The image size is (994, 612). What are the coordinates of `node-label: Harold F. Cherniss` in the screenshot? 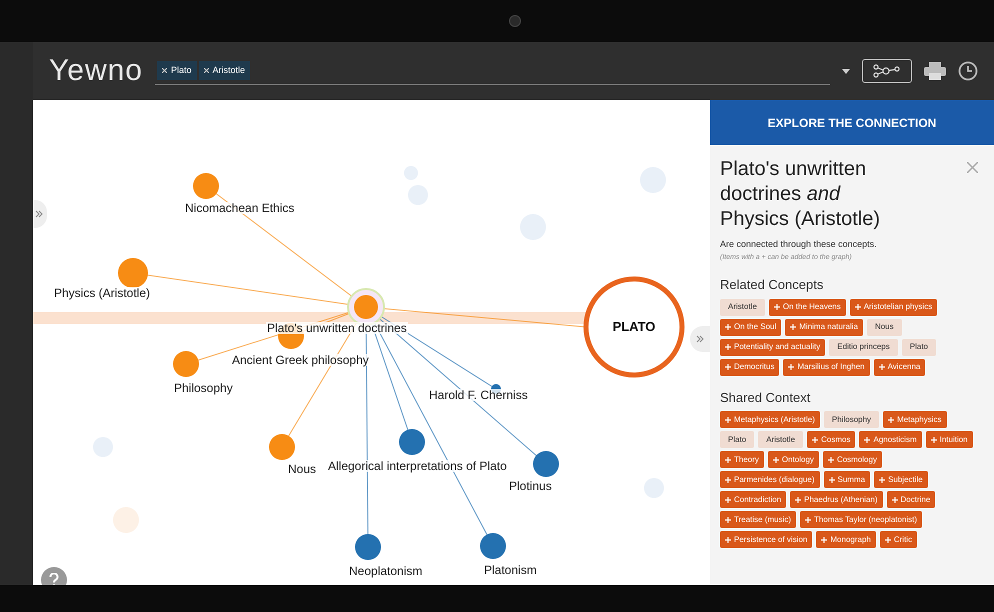 It's located at (478, 395).